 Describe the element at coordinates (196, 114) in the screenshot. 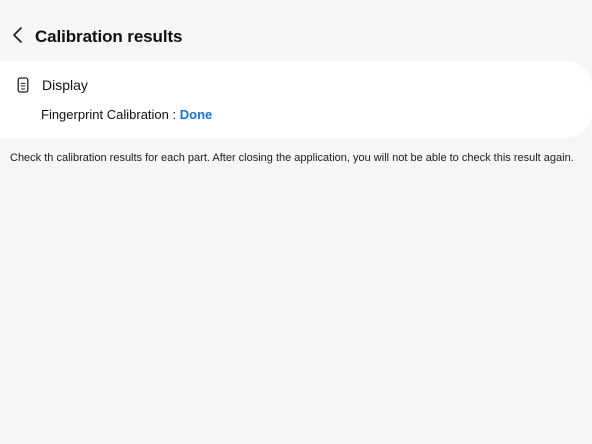

I see `result-status-value: Done` at that location.